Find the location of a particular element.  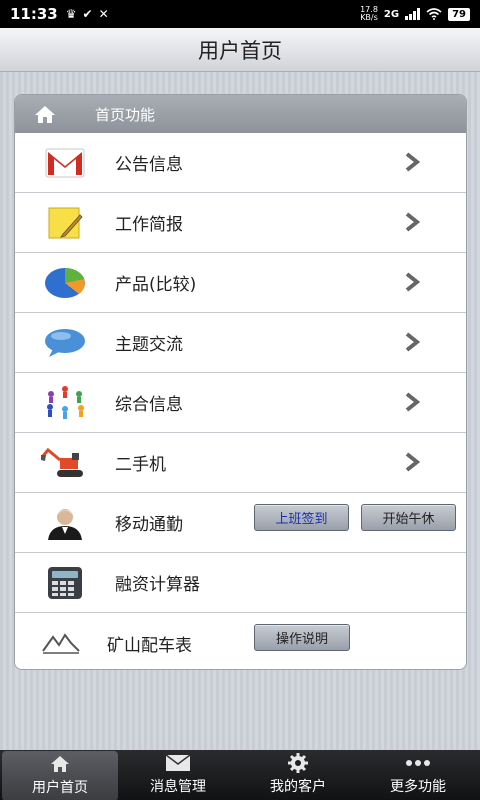

net-speed: 17.8 KB/s is located at coordinates (369, 13).